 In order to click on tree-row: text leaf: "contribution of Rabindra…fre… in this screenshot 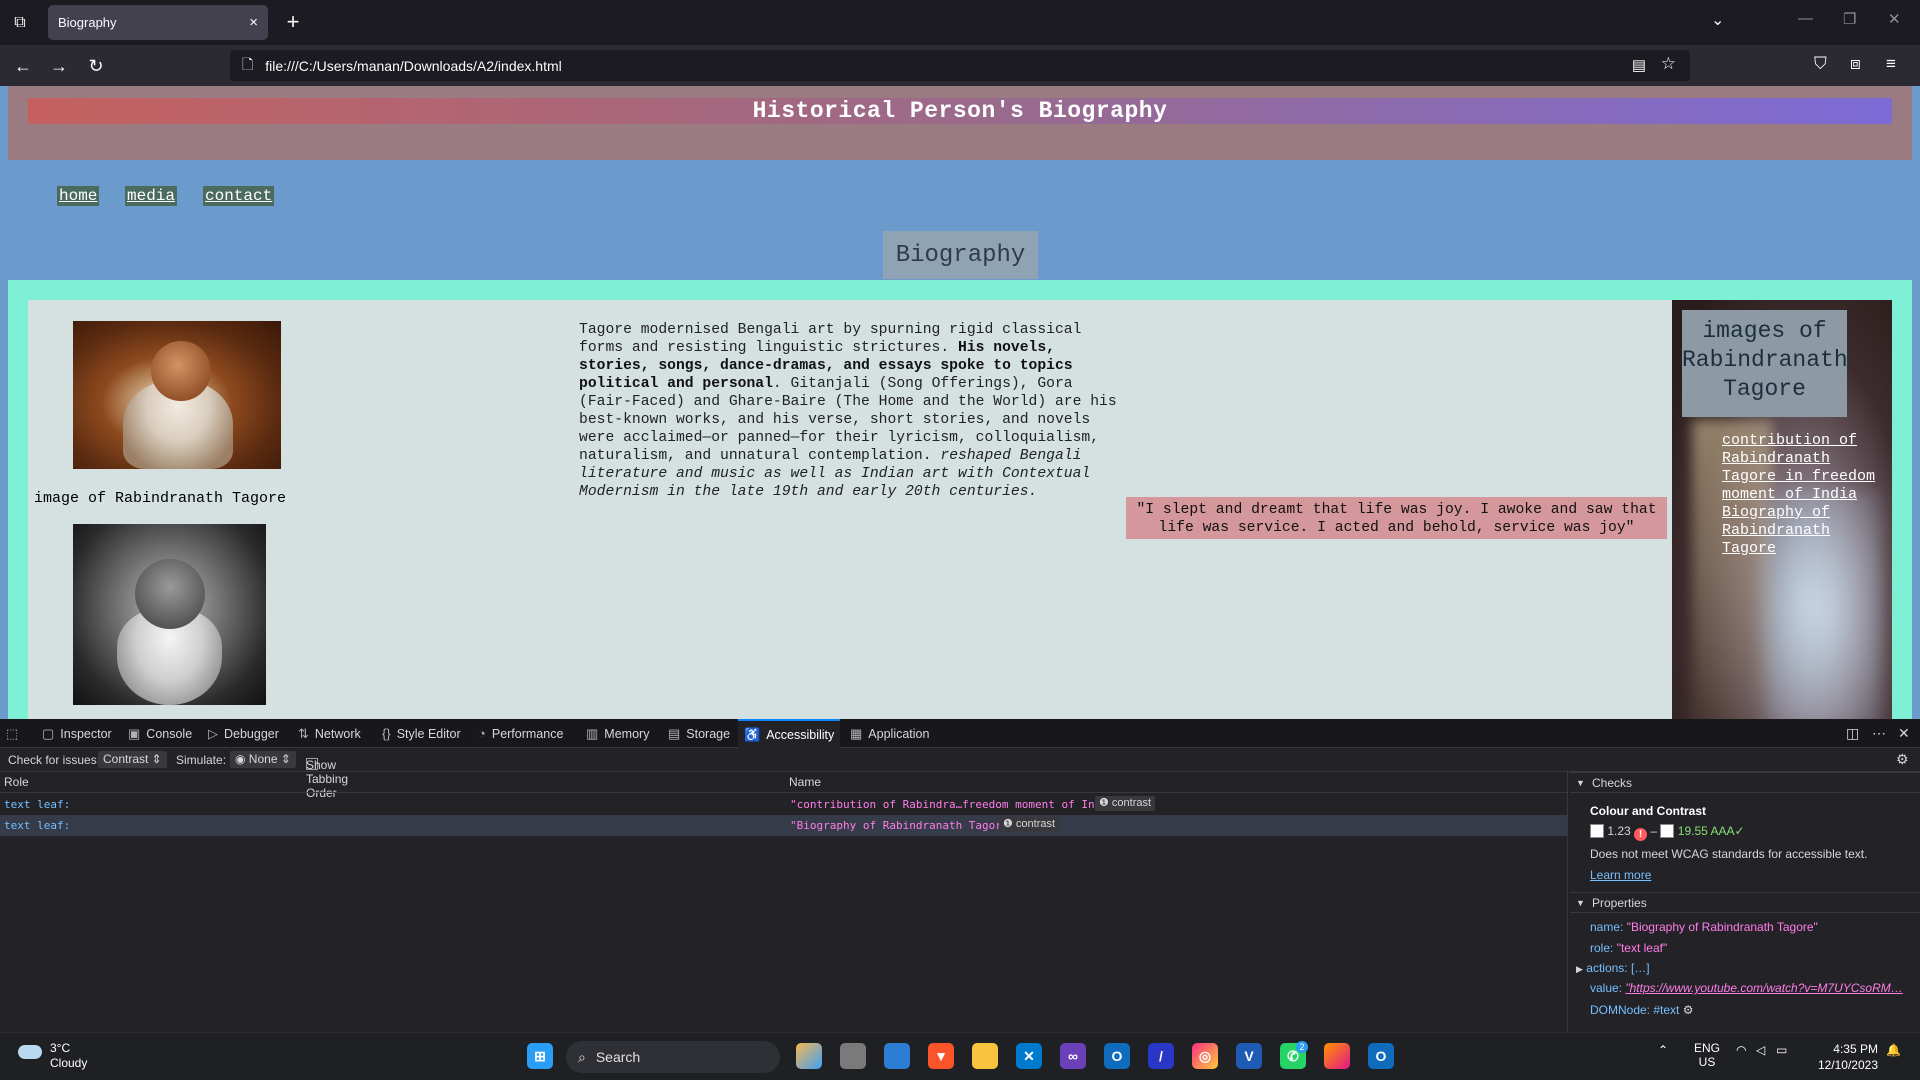, I will do `click(783, 804)`.